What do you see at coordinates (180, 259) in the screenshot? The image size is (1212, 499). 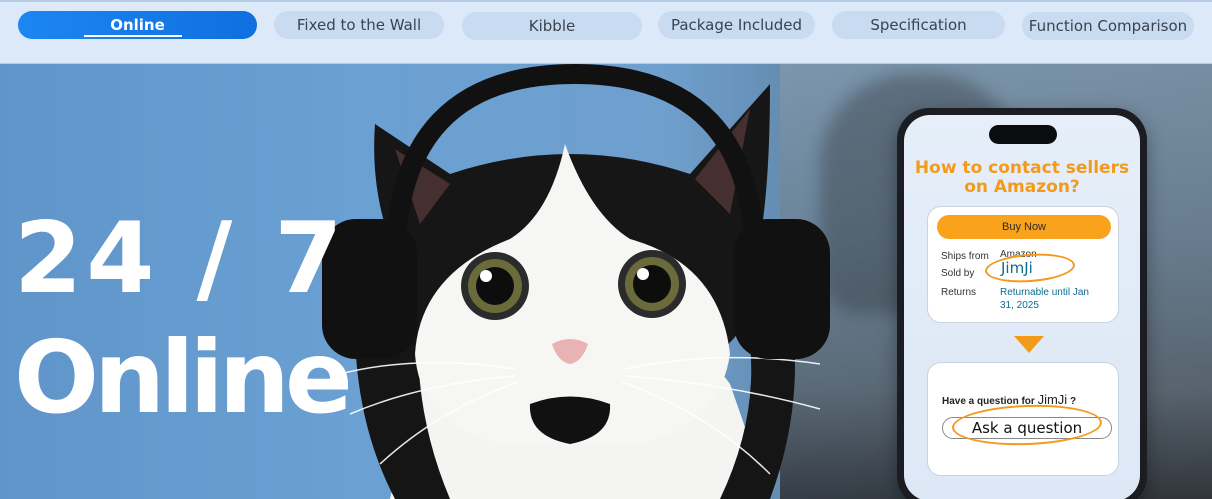 I see `headline-24-7: 24 / 7` at bounding box center [180, 259].